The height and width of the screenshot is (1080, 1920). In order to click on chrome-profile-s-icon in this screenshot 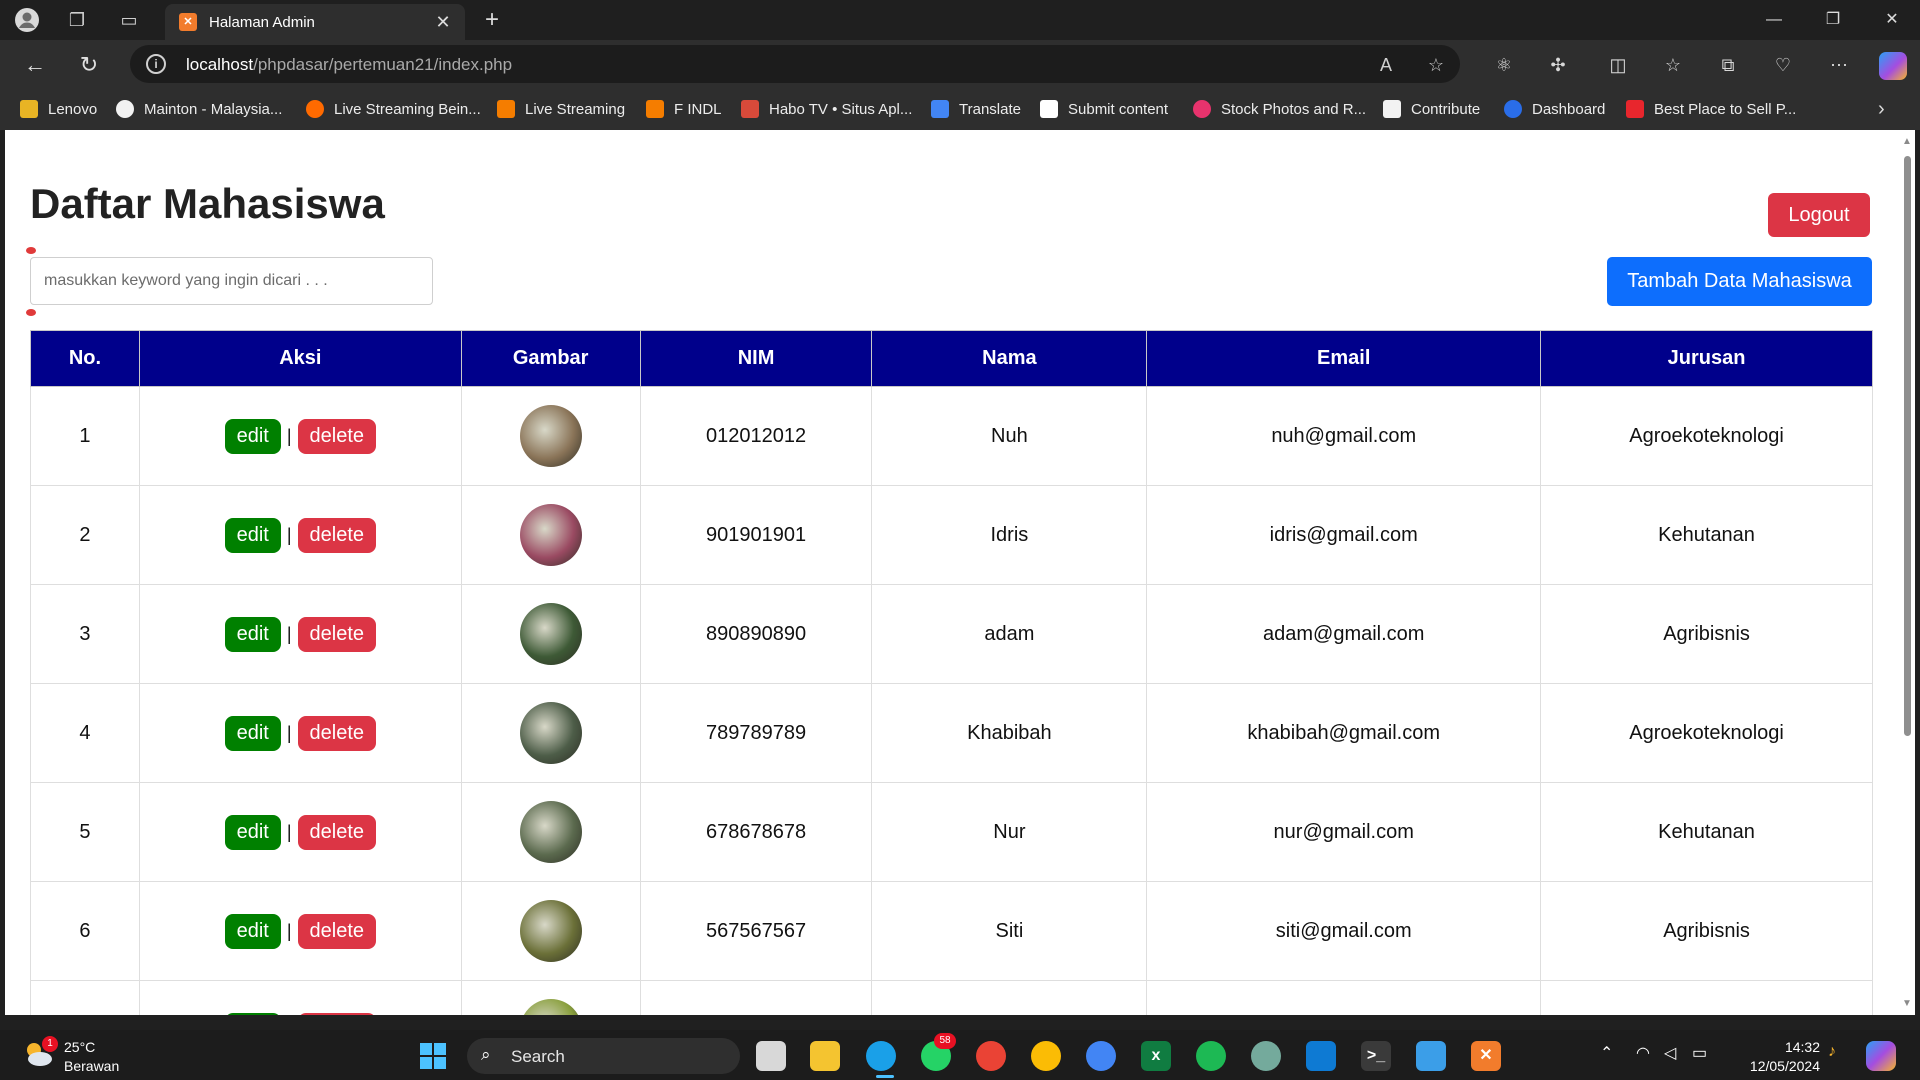, I will do `click(991, 1056)`.